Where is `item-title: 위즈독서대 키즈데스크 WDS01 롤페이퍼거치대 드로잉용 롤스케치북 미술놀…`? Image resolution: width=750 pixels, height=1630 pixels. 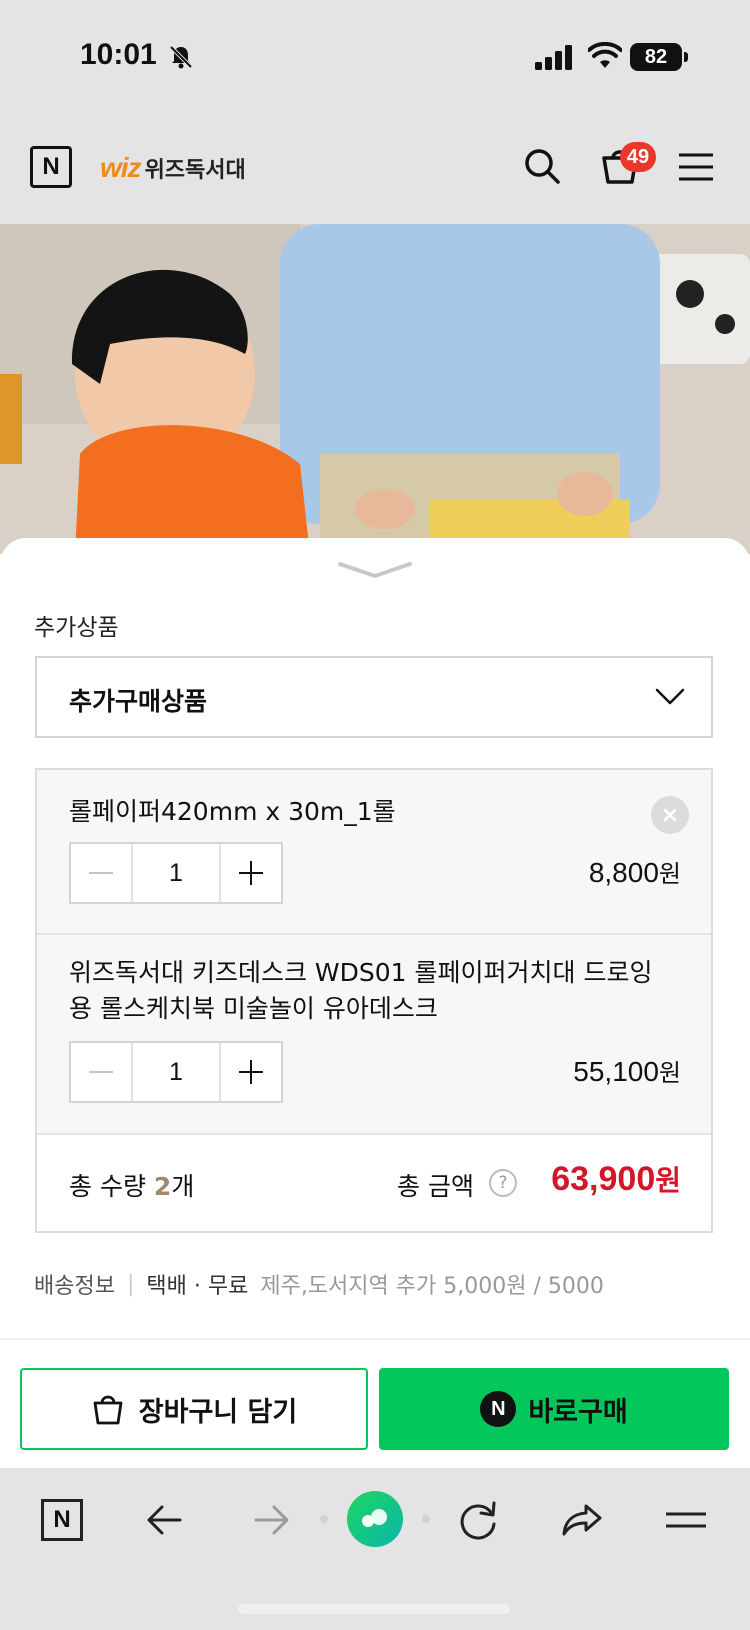
item-title: 위즈독서대 키즈데스크 WDS01 롤페이퍼거치대 드로잉용 롤스케치북 미술놀… is located at coordinates (361, 990).